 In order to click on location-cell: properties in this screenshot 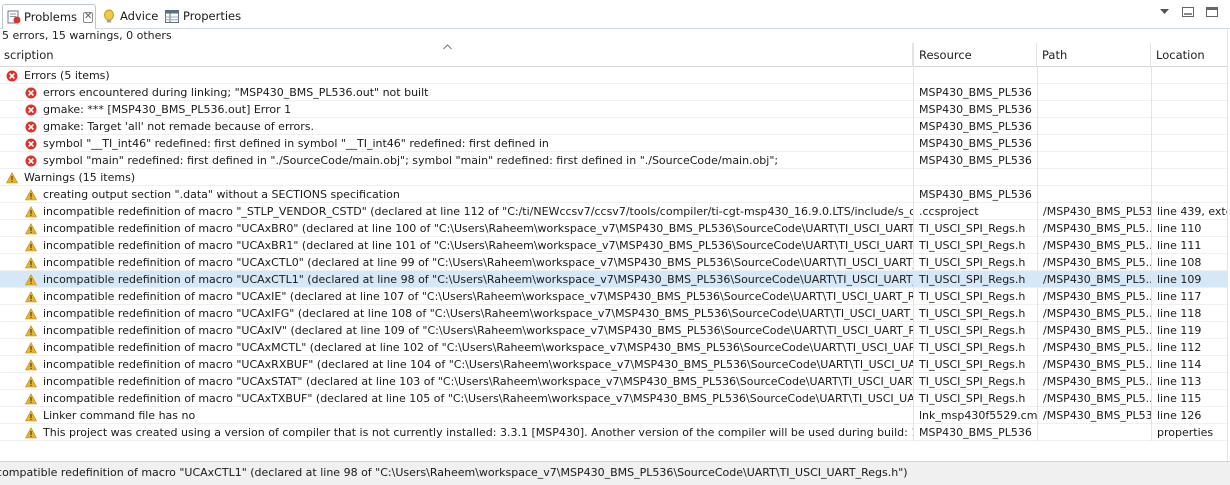, I will do `click(1190, 432)`.